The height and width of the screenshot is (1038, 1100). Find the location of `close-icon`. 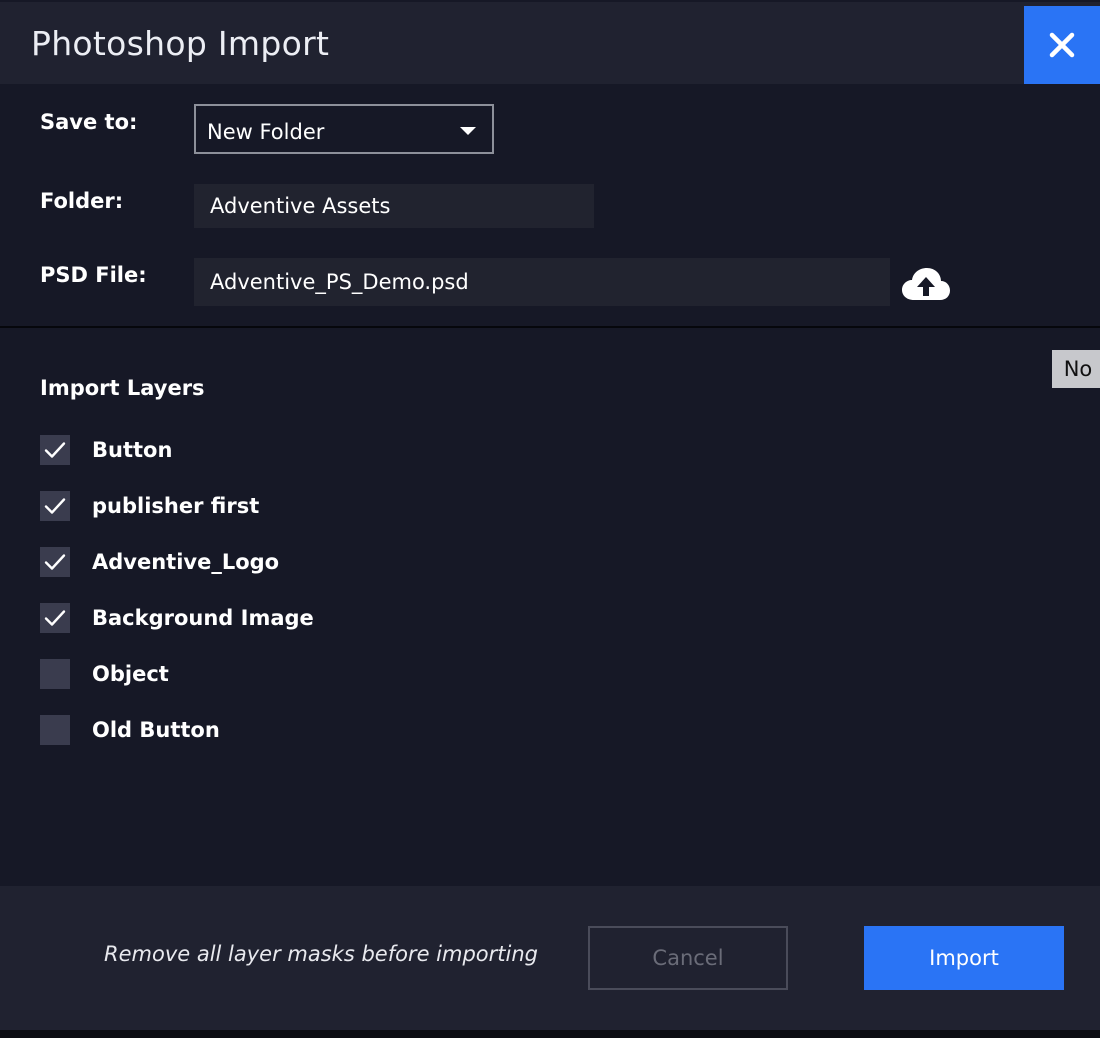

close-icon is located at coordinates (1062, 45).